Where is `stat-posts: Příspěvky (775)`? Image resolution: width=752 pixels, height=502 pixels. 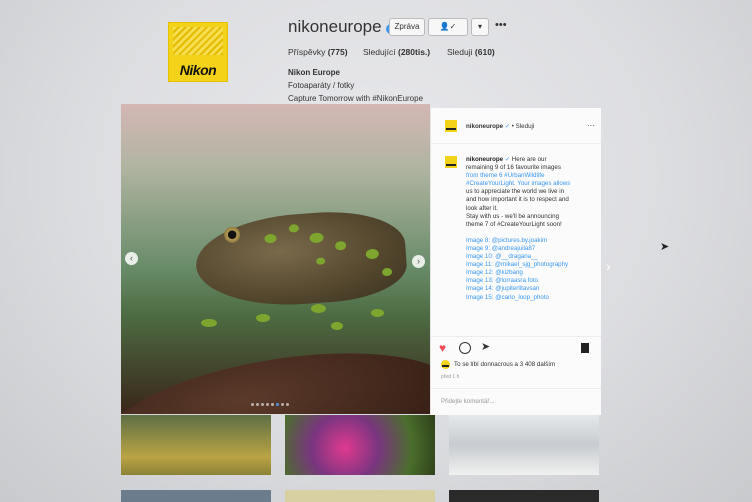
stat-posts: Příspěvky (775) is located at coordinates (318, 52).